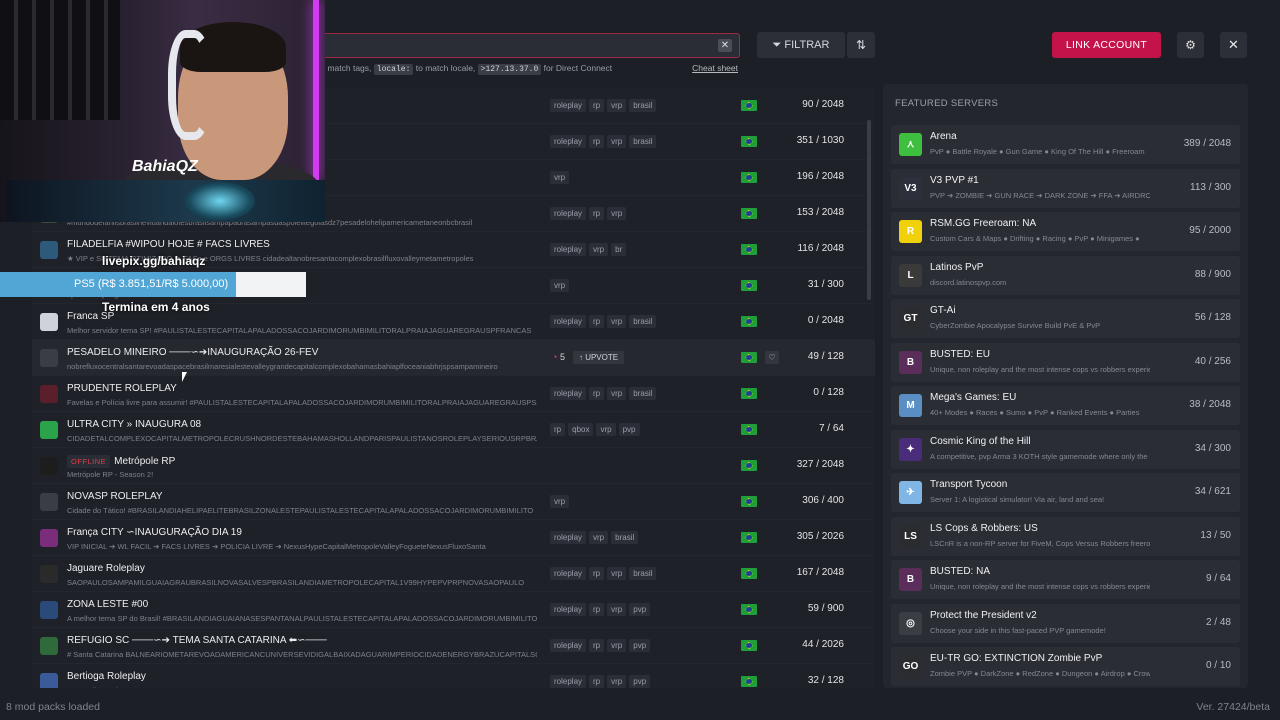  What do you see at coordinates (1190, 45) in the screenshot?
I see `settings-button: ⚙` at bounding box center [1190, 45].